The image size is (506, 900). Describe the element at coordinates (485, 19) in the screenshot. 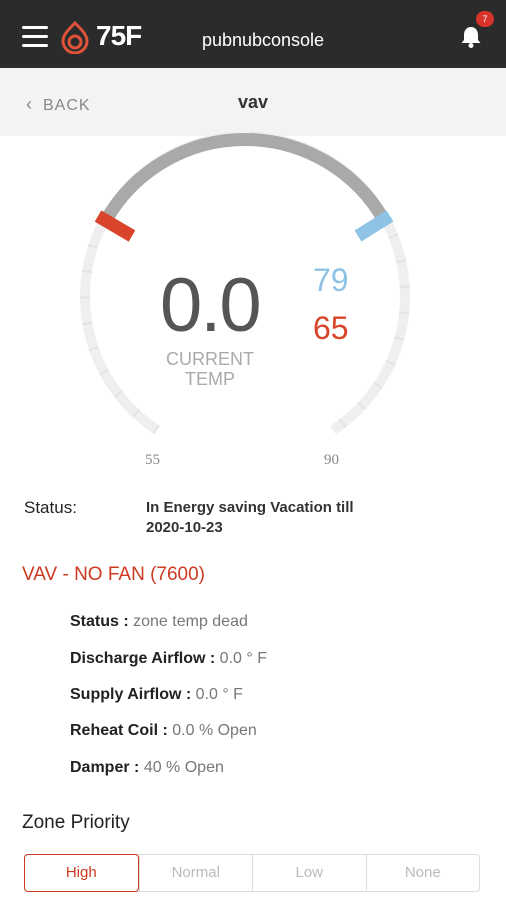

I see `notification-badge: 7` at that location.